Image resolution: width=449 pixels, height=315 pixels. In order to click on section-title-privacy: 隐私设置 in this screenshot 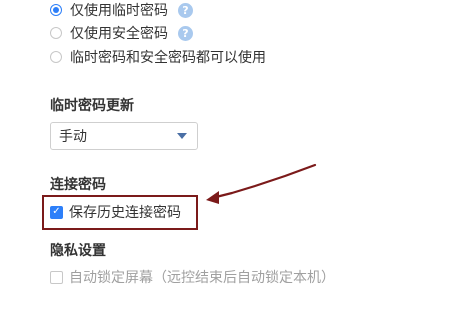, I will do `click(78, 251)`.